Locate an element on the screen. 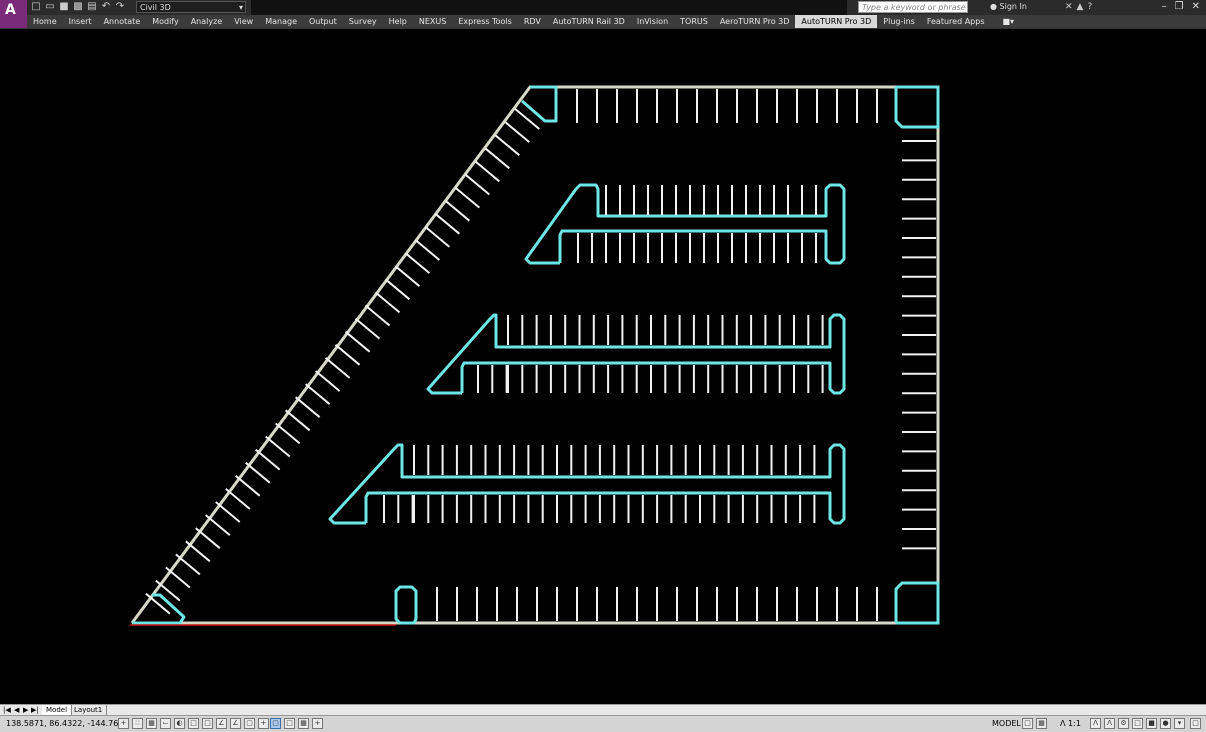 The height and width of the screenshot is (732, 1206). workspace-label: Civil 3D is located at coordinates (155, 7).